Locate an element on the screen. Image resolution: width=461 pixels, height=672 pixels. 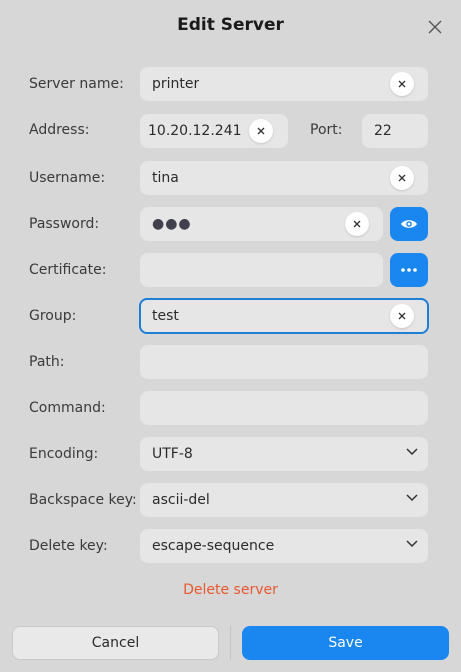
group-clear-button is located at coordinates (402, 316).